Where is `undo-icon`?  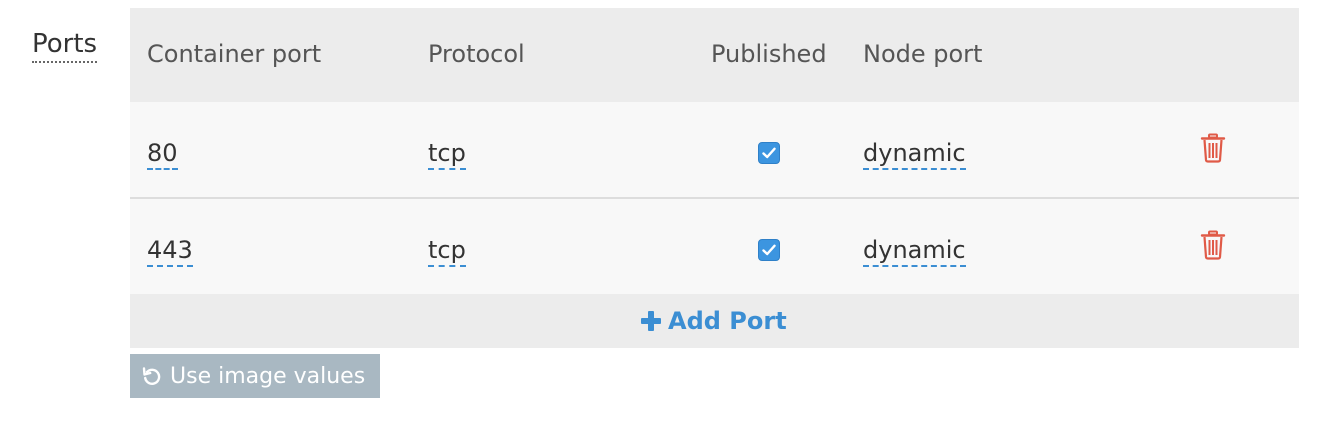
undo-icon is located at coordinates (151, 376).